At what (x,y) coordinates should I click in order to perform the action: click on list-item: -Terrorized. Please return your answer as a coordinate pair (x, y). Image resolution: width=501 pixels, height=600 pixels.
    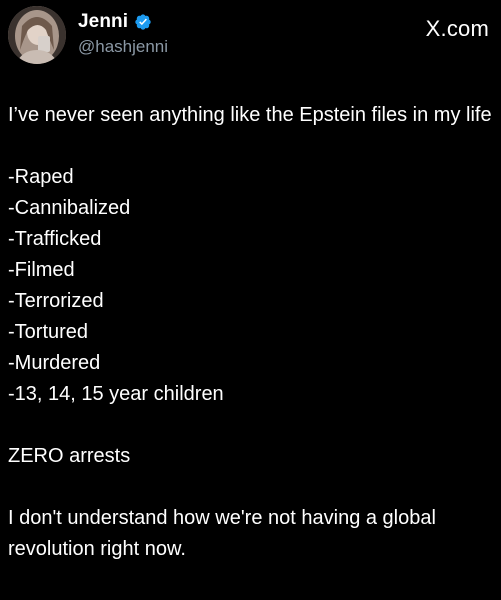
    Looking at the image, I should click on (56, 301).